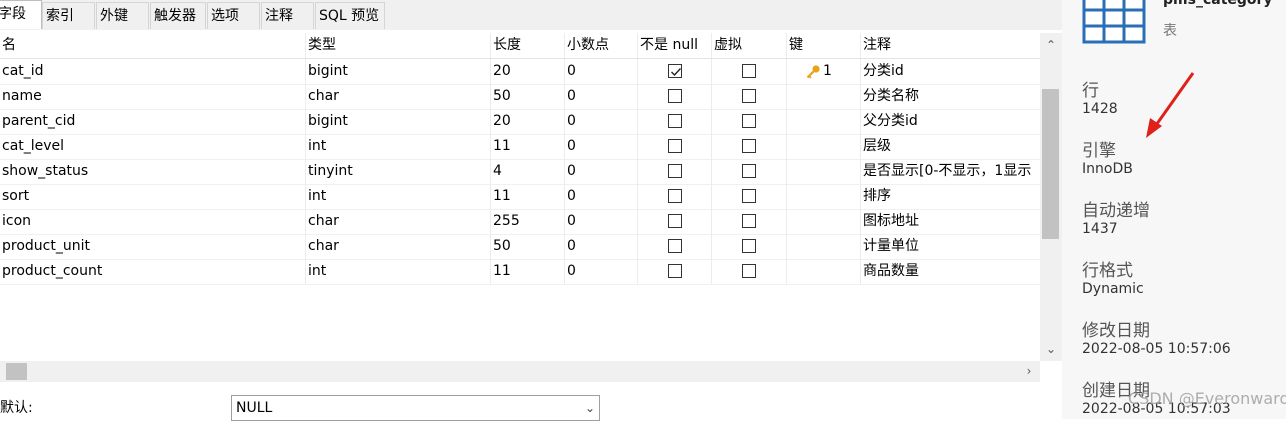 This screenshot has width=1286, height=421. Describe the element at coordinates (1051, 45) in the screenshot. I see `scroll-up-arrow-icon: ⌃` at that location.